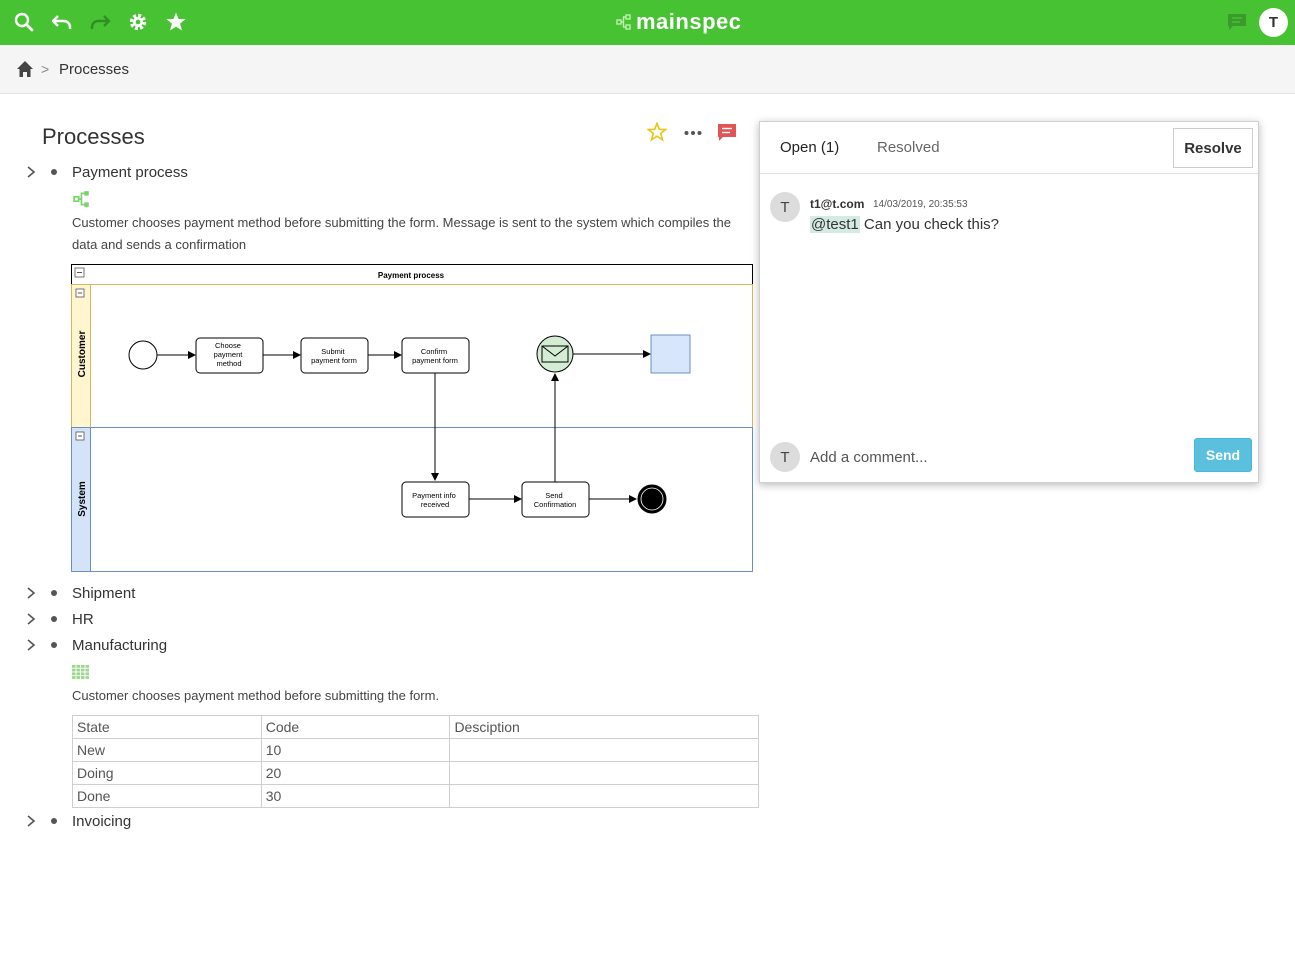 This screenshot has height=954, width=1295. I want to click on app-logo: mainspec, so click(679, 22).